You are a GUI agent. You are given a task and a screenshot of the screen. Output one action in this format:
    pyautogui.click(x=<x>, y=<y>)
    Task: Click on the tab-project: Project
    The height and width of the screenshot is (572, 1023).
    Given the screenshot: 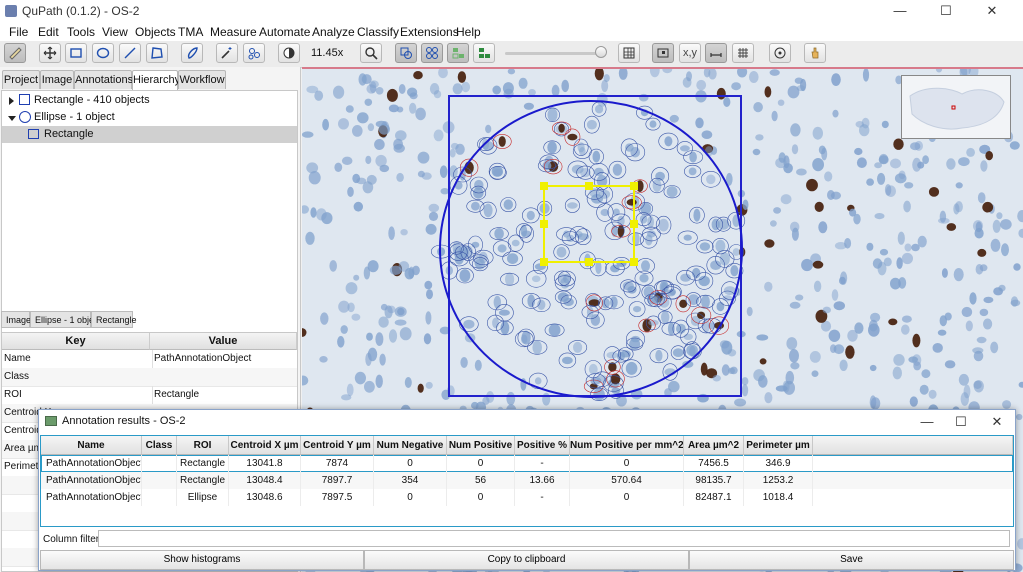 What is the action you would take?
    pyautogui.click(x=21, y=79)
    